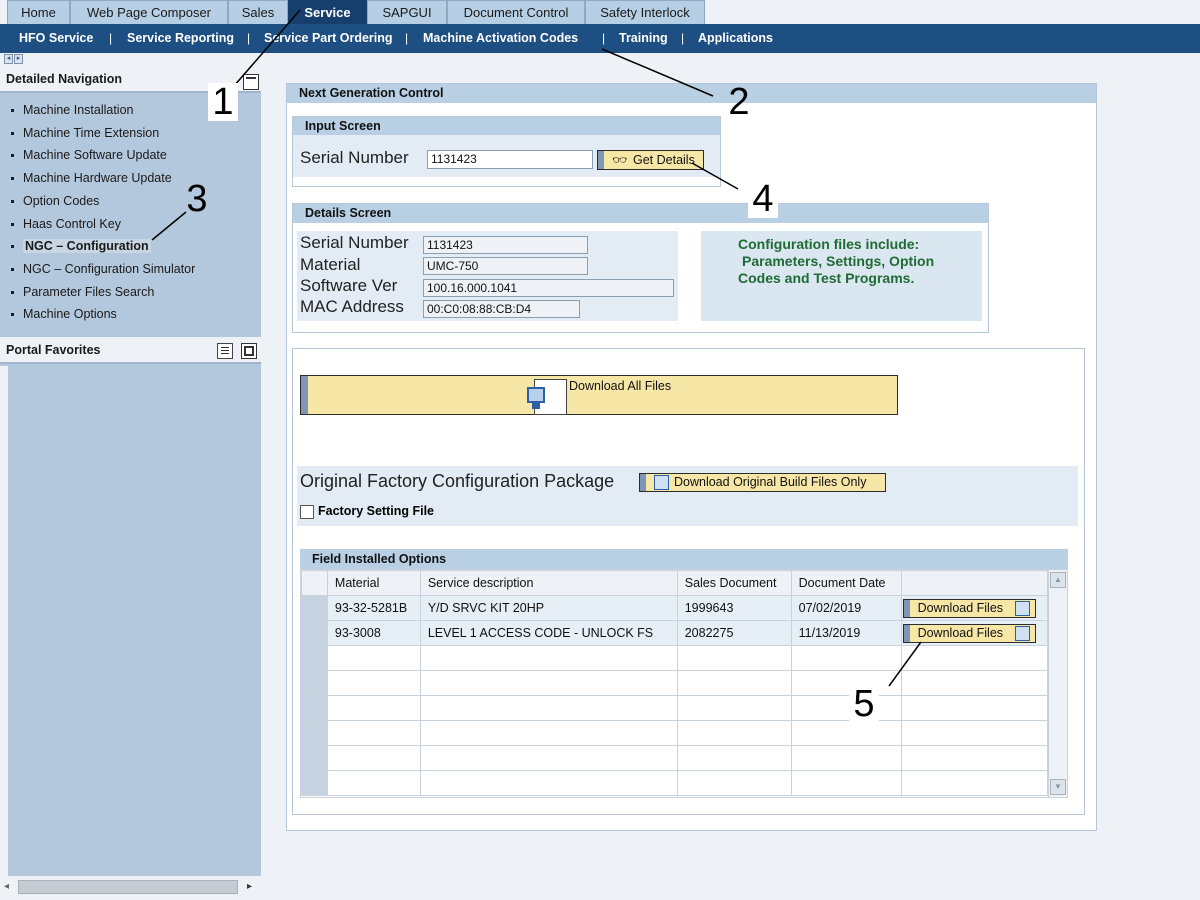  I want to click on annotation-4: 4, so click(763, 199).